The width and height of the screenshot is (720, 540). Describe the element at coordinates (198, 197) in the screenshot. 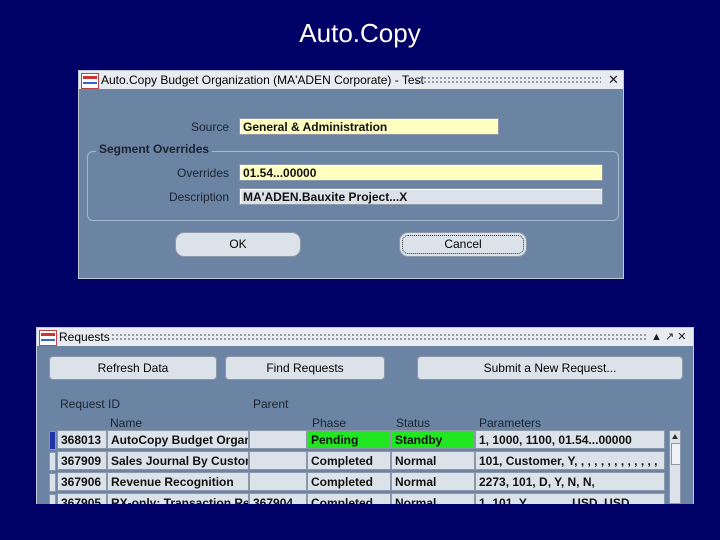

I see `description-label: Description` at that location.